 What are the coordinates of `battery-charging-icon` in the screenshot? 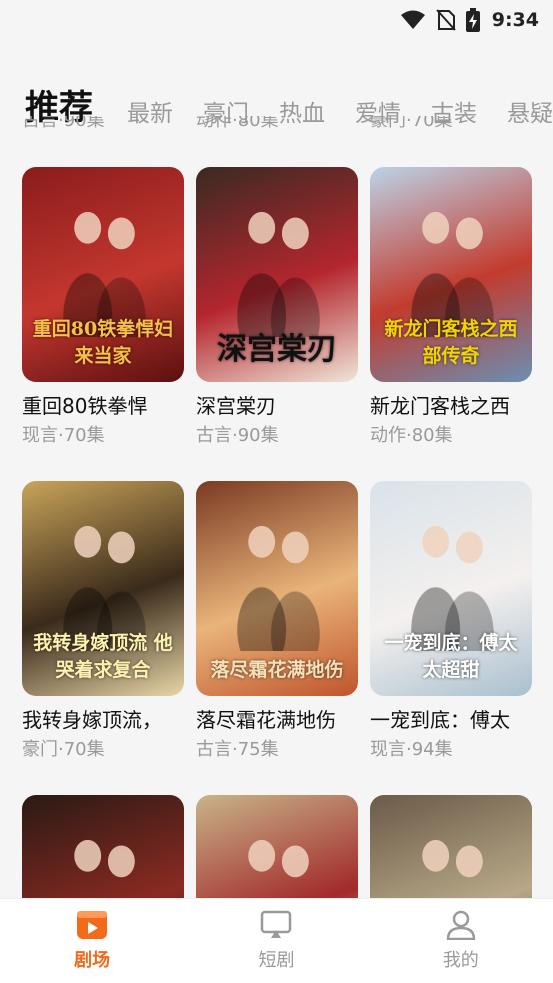 It's located at (472, 20).